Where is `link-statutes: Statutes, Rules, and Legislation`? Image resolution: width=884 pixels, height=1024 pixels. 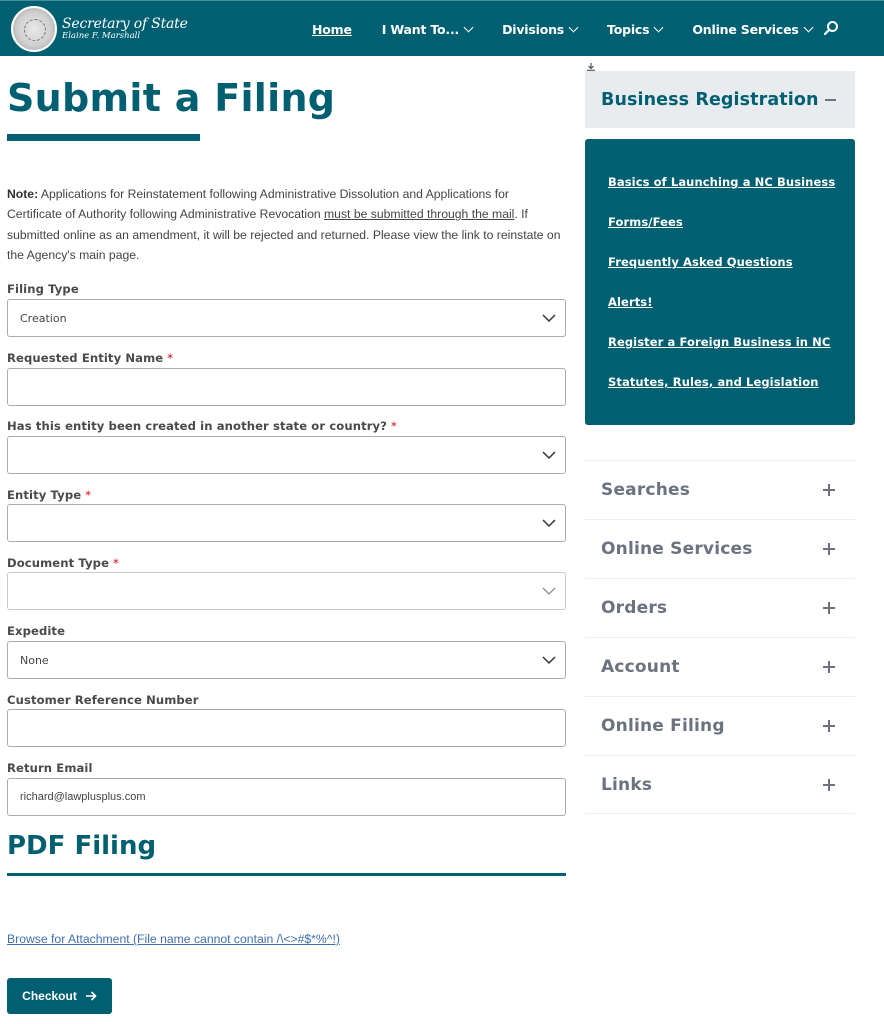
link-statutes: Statutes, Rules, and Legislation is located at coordinates (713, 382).